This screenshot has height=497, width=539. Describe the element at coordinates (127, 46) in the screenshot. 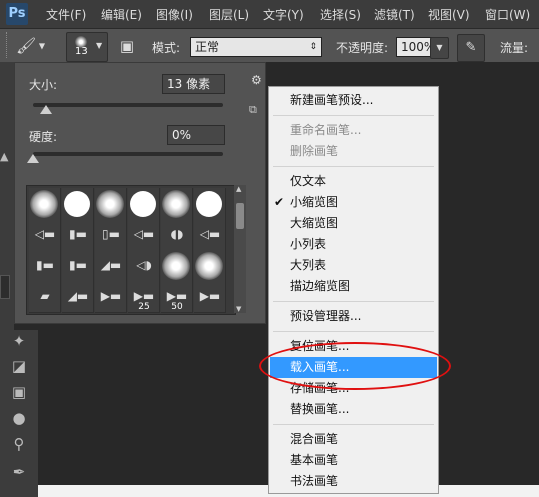

I see `brush-panel-toggle-icon: ▣` at that location.